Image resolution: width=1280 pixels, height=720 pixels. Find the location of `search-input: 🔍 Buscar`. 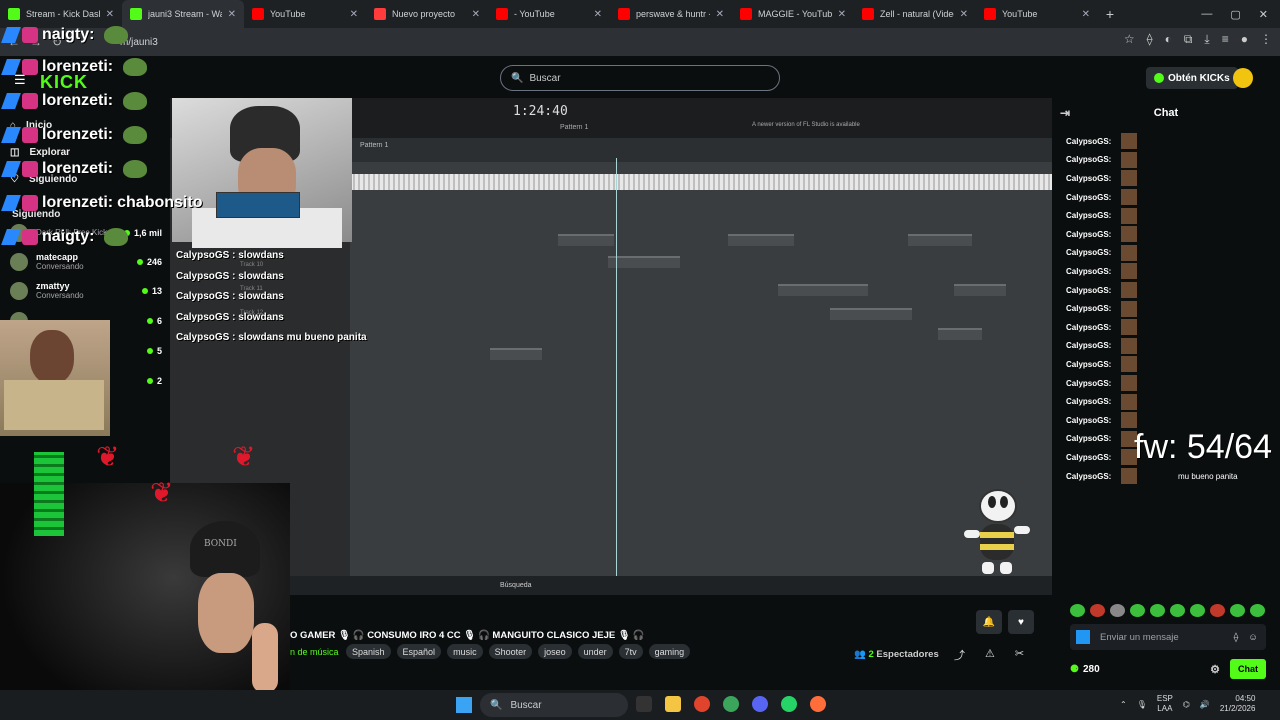

search-input: 🔍 Buscar is located at coordinates (640, 78).